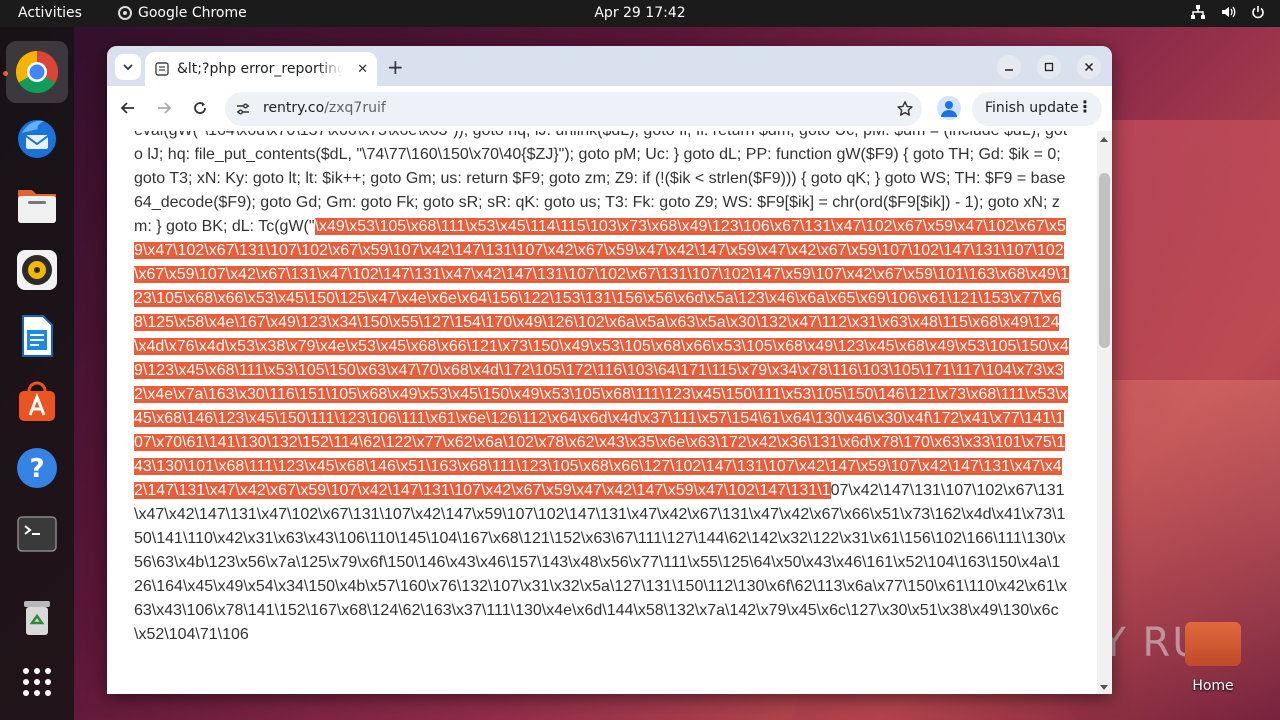  I want to click on tab-search-button, so click(128, 67).